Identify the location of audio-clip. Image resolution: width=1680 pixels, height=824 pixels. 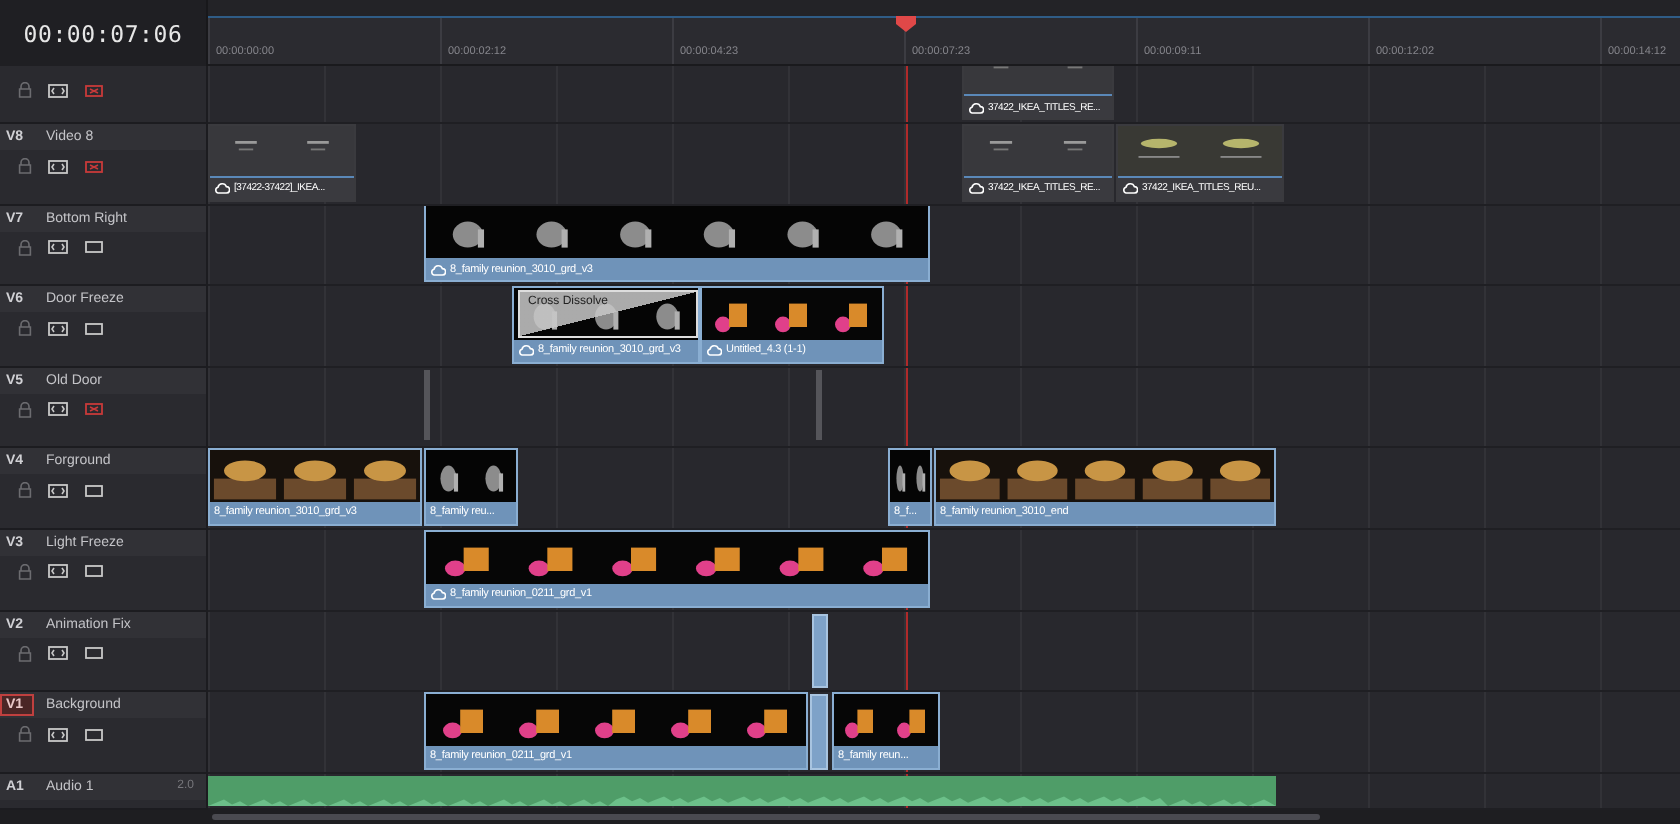
(742, 790).